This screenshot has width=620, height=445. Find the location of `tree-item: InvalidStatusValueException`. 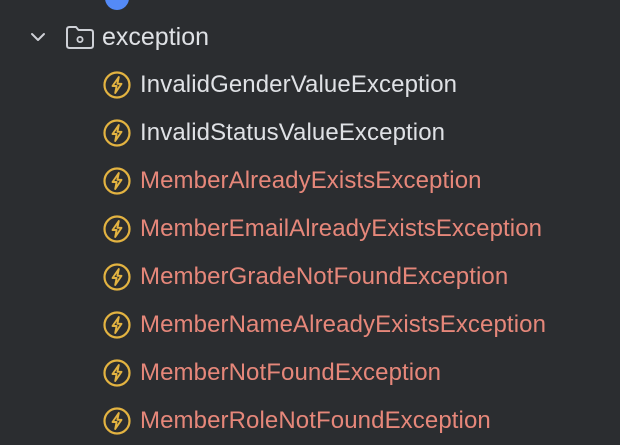

tree-item: InvalidStatusValueException is located at coordinates (310, 133).